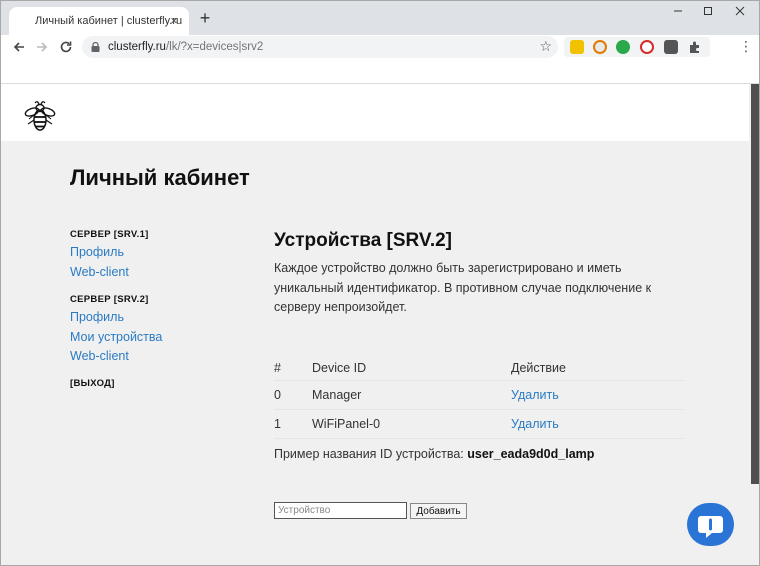 Image resolution: width=760 pixels, height=566 pixels. What do you see at coordinates (695, 47) in the screenshot?
I see `extensions-puzzle-icon` at bounding box center [695, 47].